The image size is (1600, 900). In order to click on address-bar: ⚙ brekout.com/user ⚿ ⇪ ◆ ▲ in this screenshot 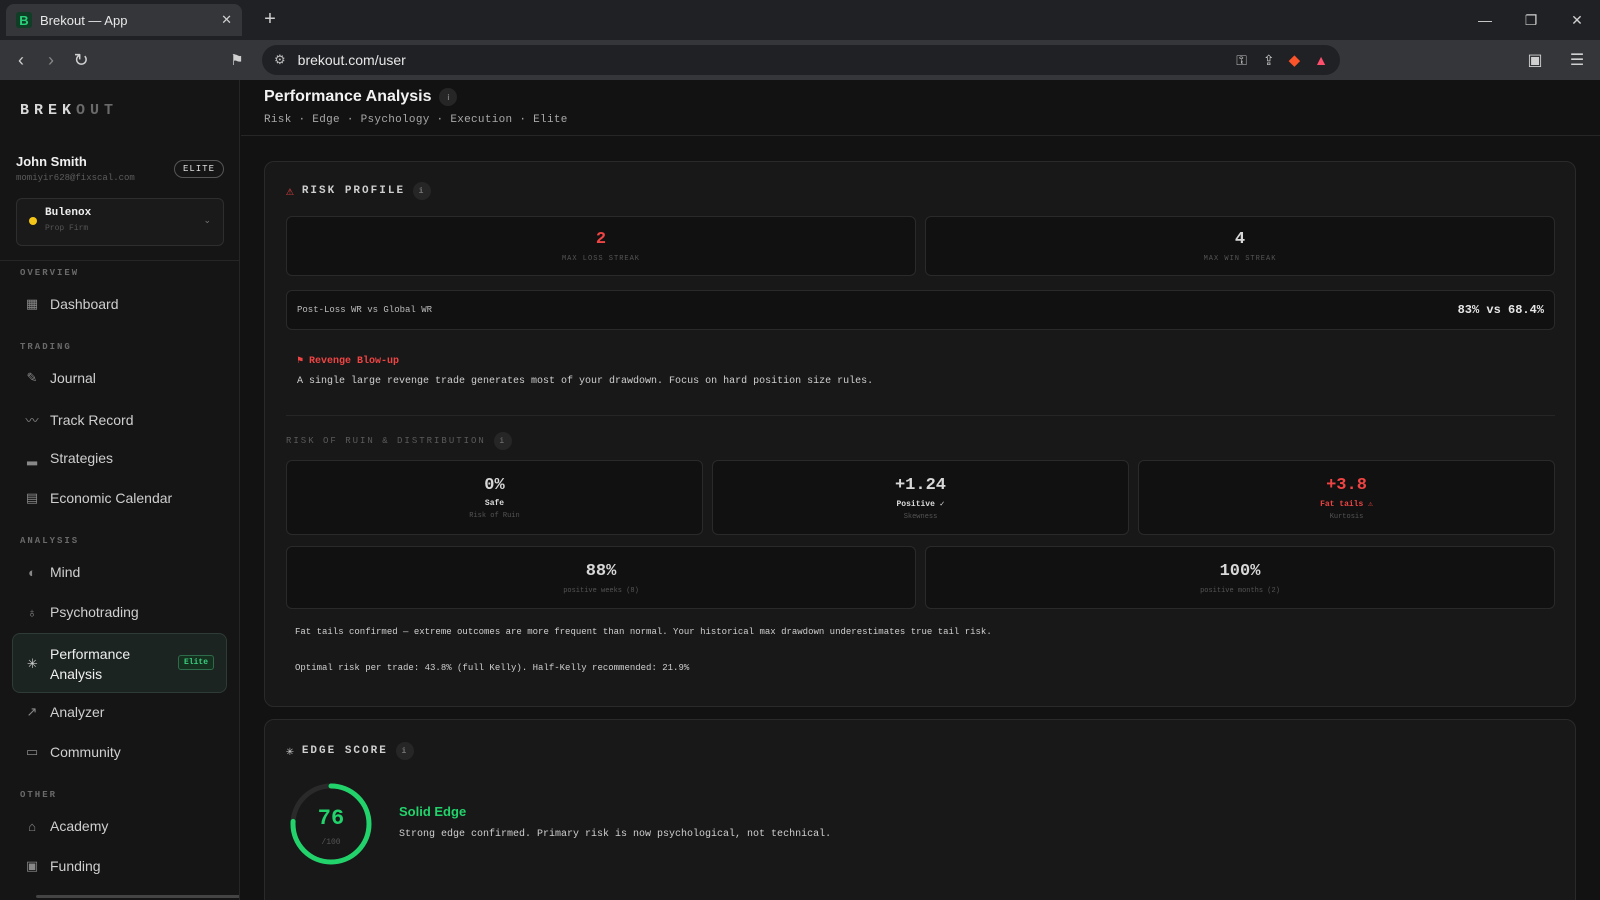, I will do `click(801, 60)`.